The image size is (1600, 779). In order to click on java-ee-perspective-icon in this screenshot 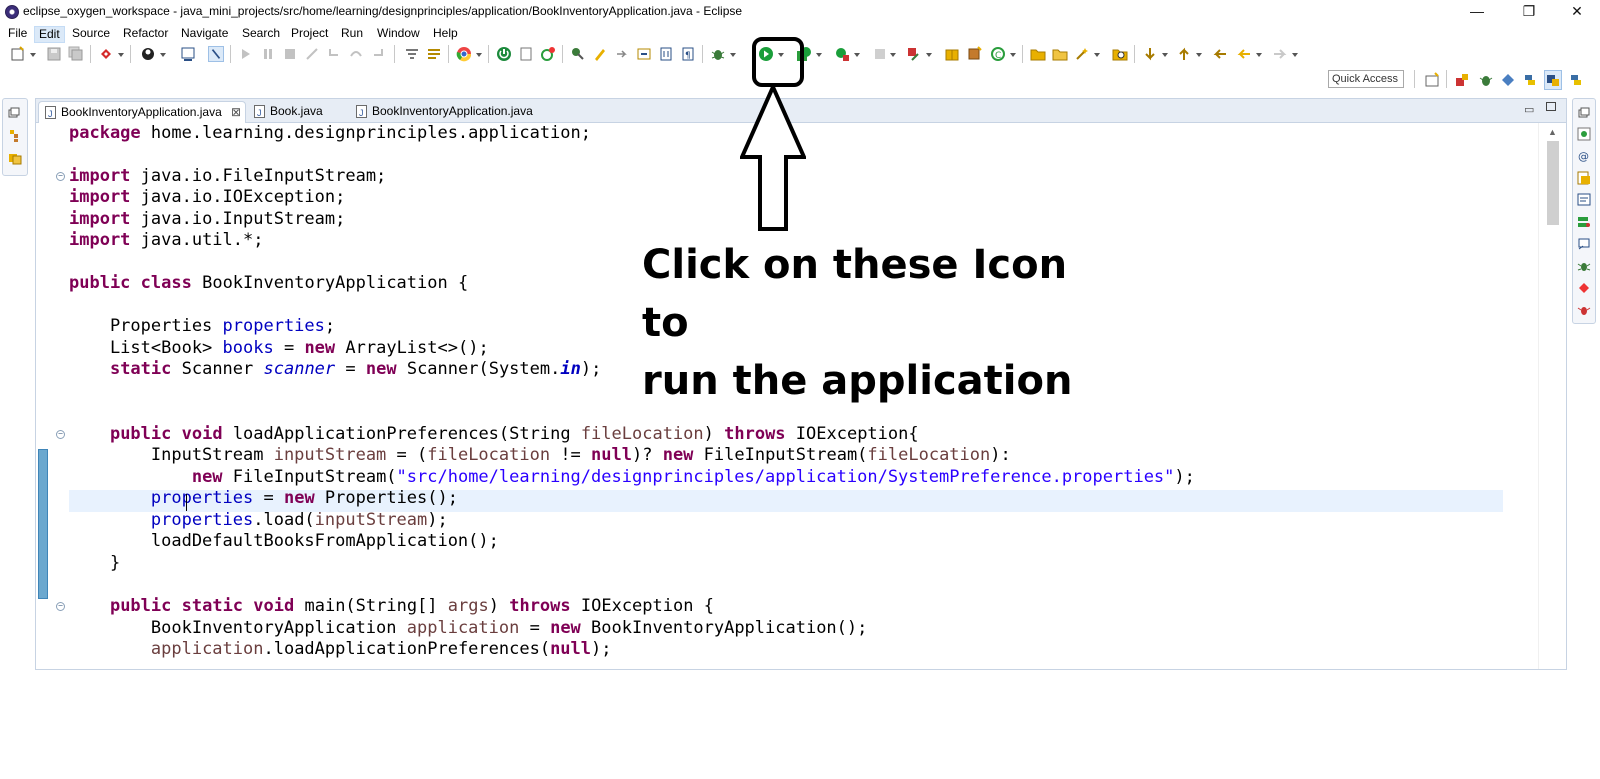, I will do `click(1462, 80)`.